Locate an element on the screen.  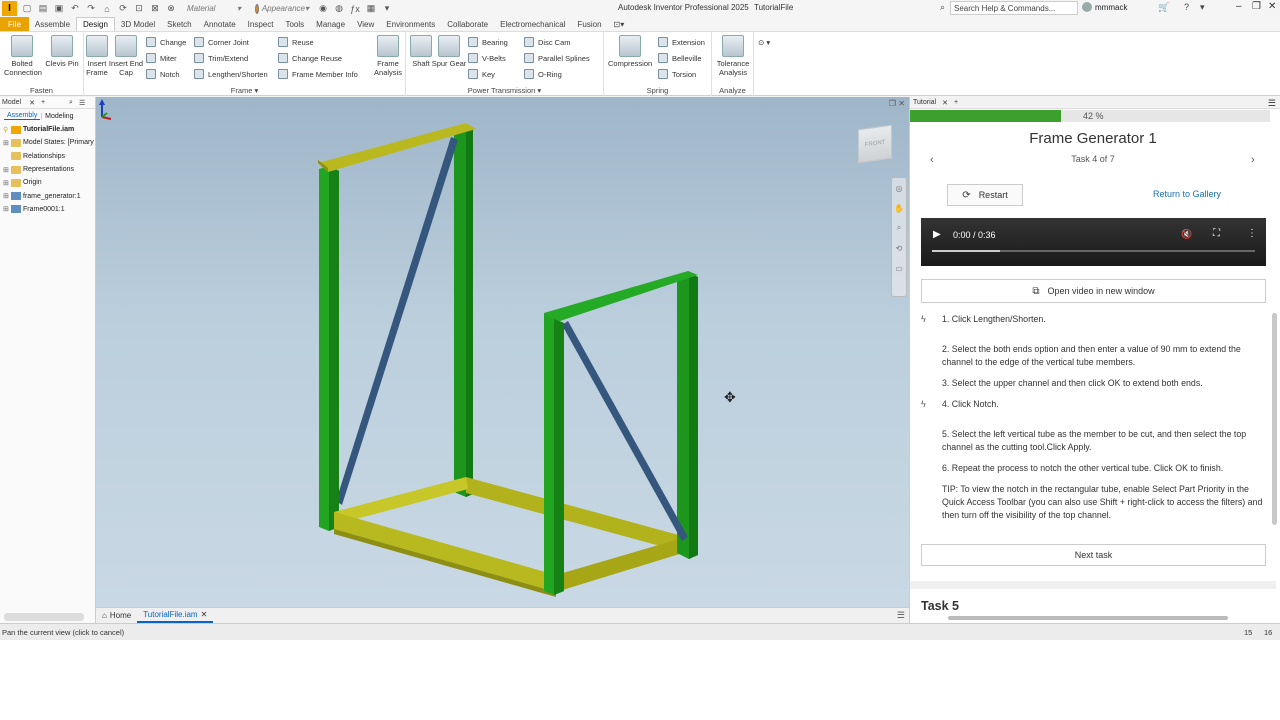
tab-view: View is located at coordinates (365, 24).